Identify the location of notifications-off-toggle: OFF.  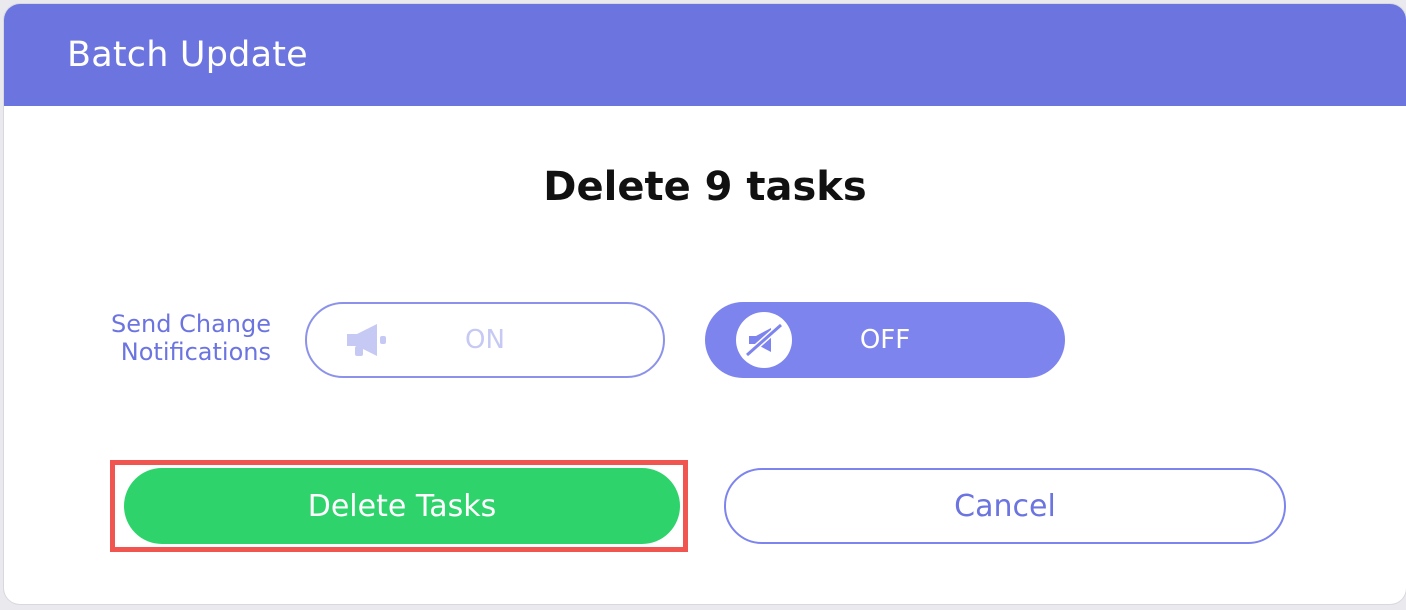
(885, 340).